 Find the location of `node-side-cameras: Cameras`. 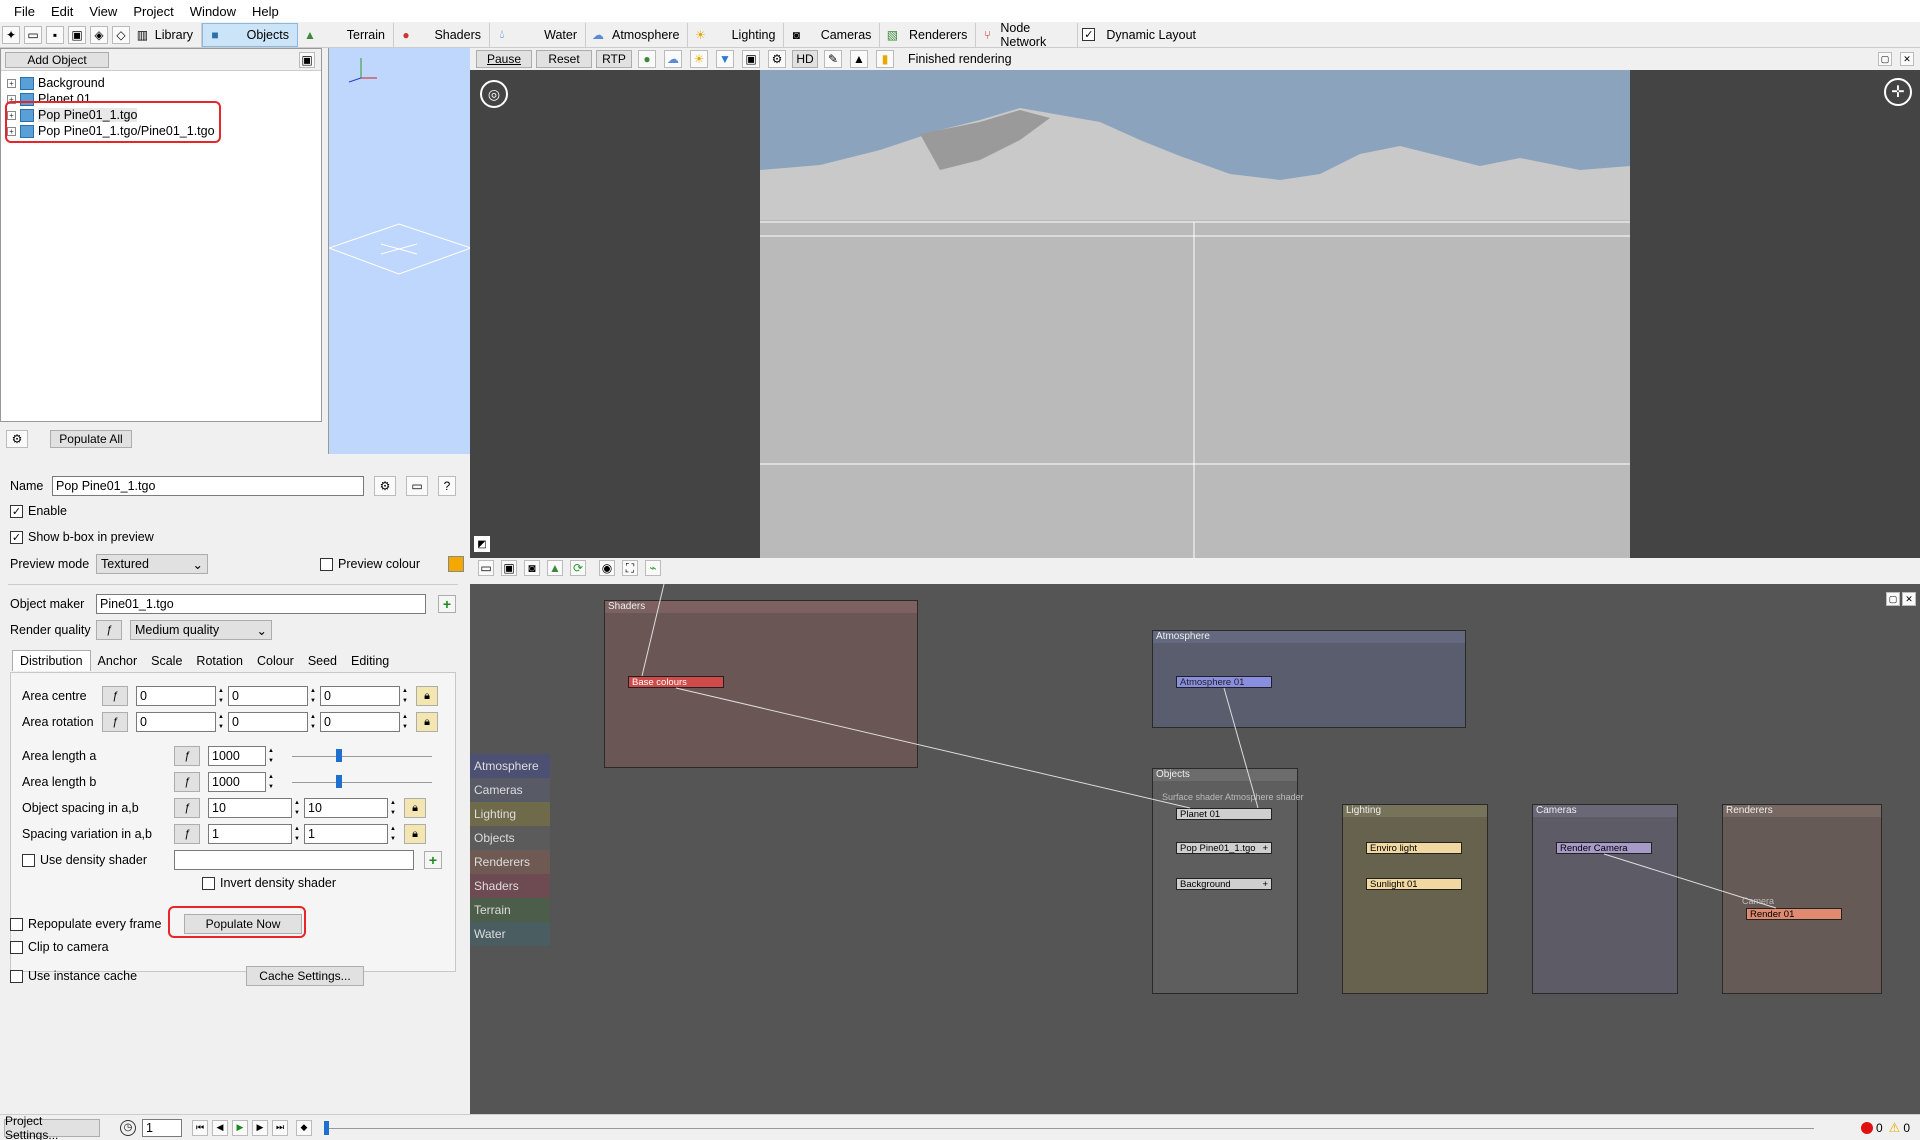

node-side-cameras: Cameras is located at coordinates (510, 790).